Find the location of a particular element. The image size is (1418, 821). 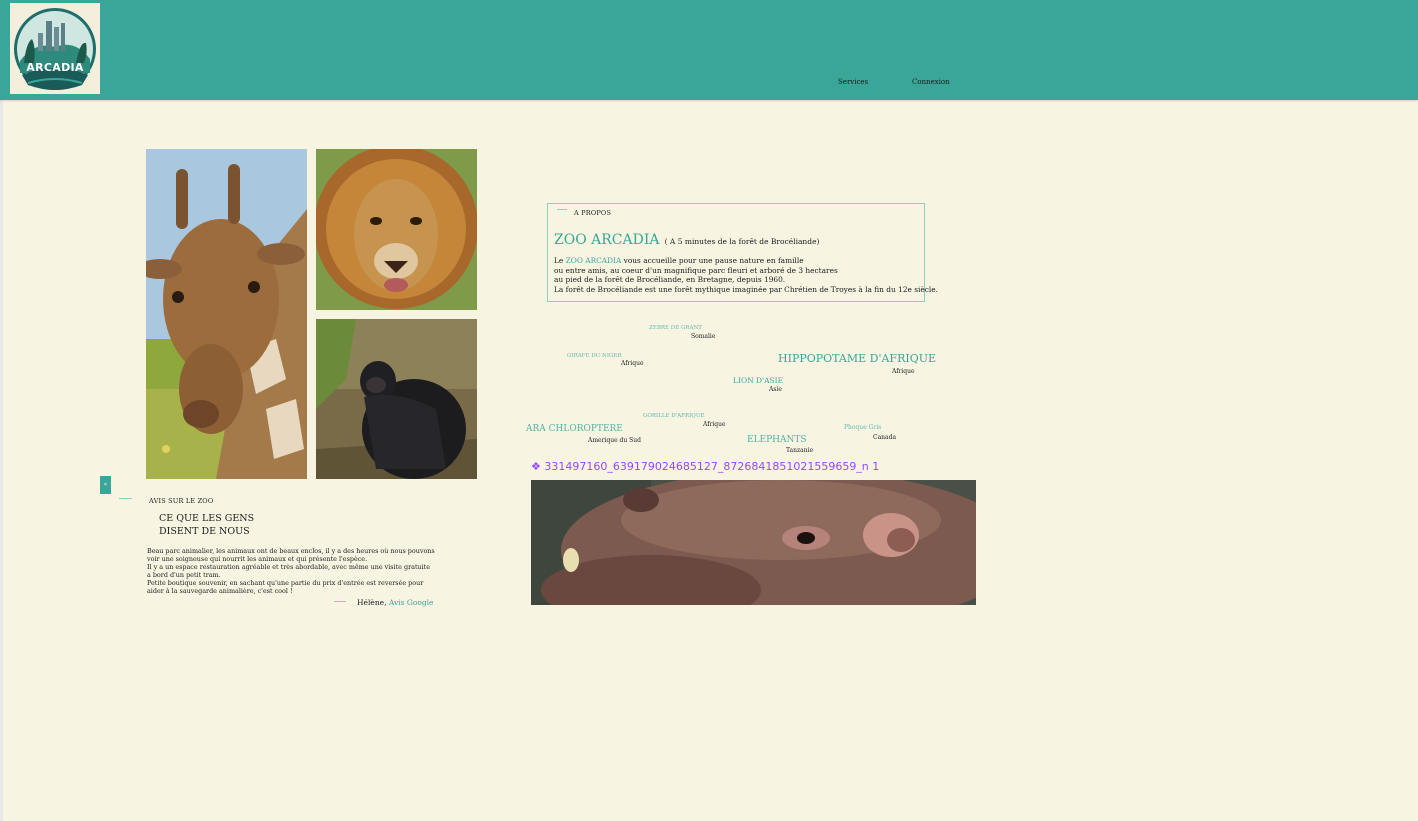

carousel-prev-button: « is located at coordinates (105, 485).